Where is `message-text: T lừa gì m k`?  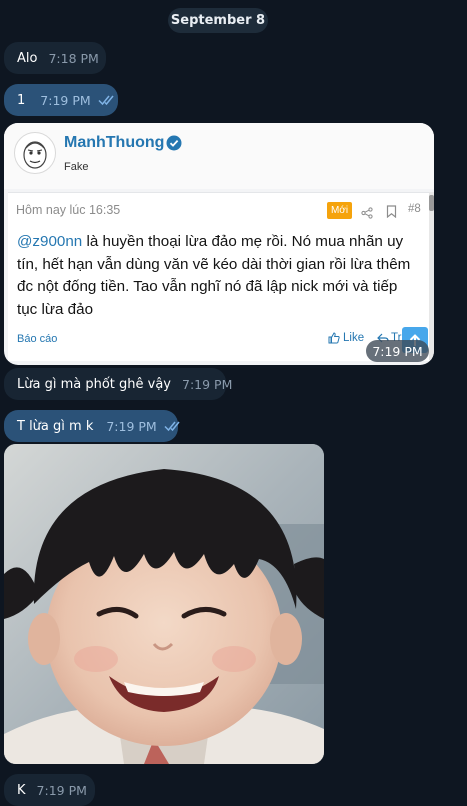
message-text: T lừa gì m k is located at coordinates (55, 426).